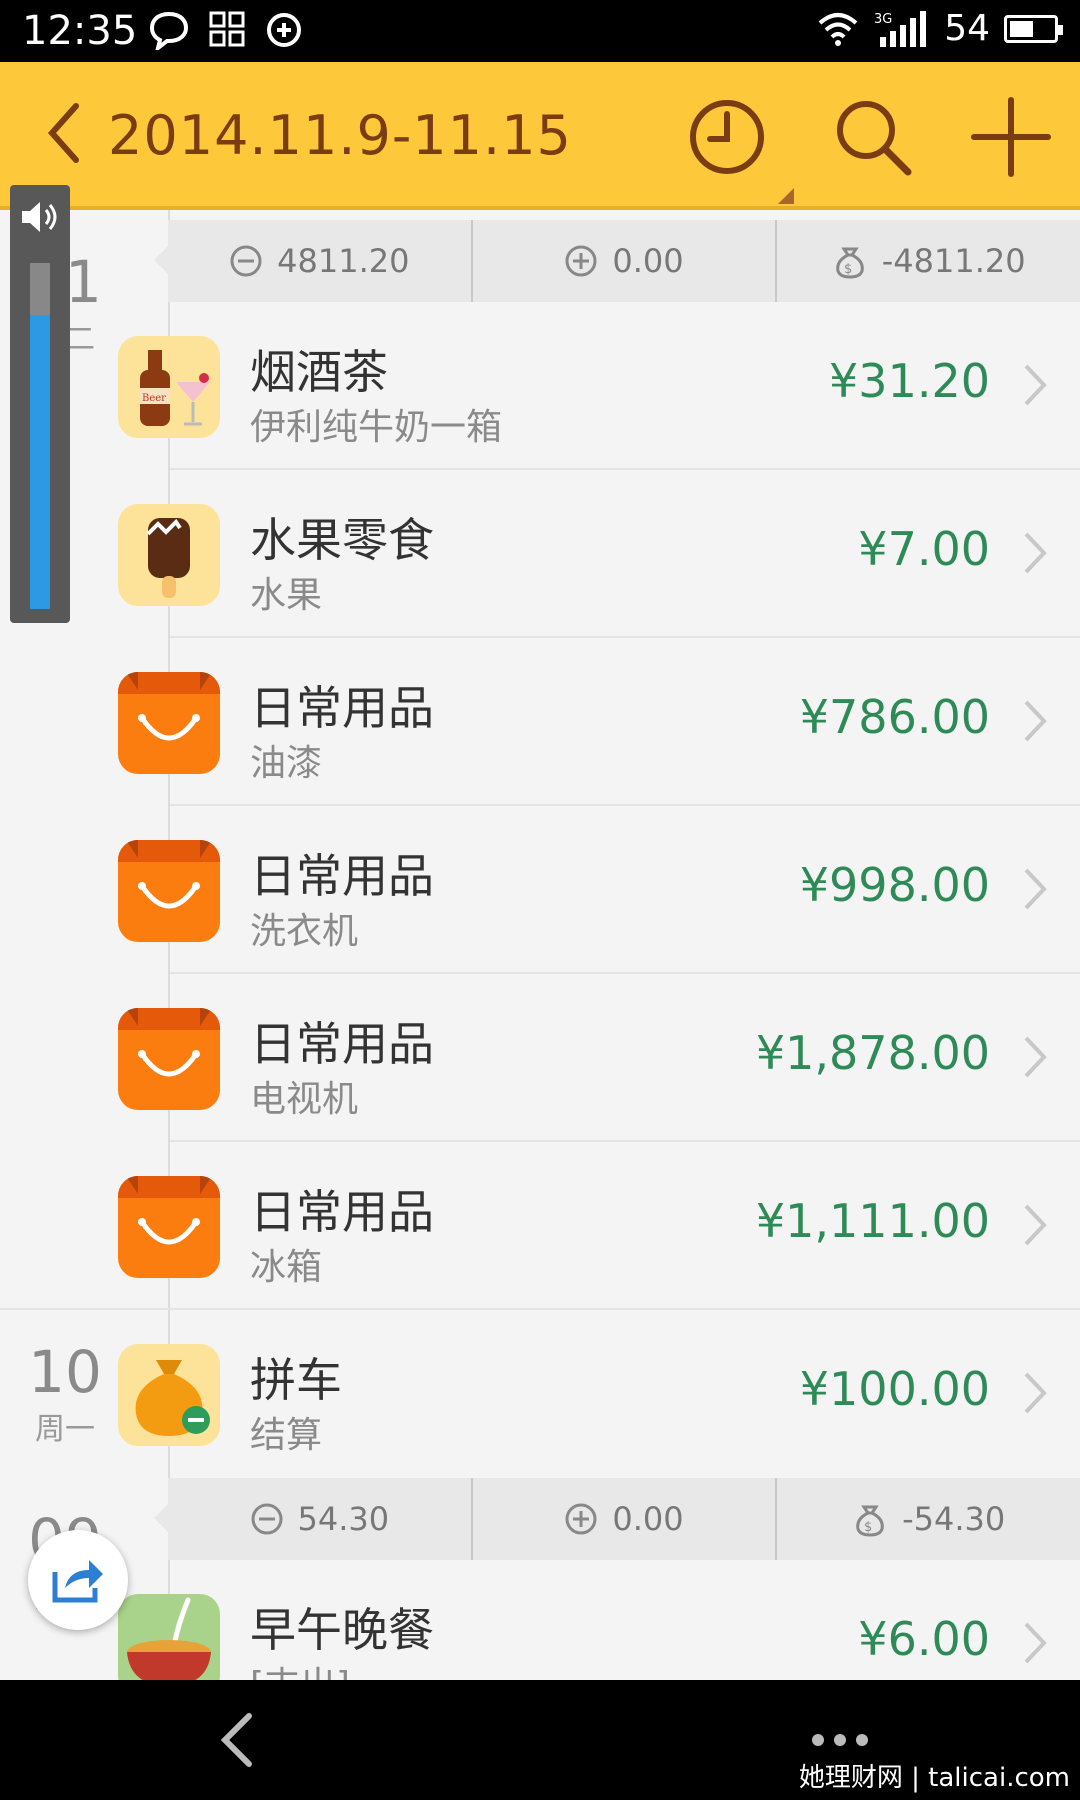 The image size is (1080, 1800). I want to click on chat-bubble-icon, so click(169, 30).